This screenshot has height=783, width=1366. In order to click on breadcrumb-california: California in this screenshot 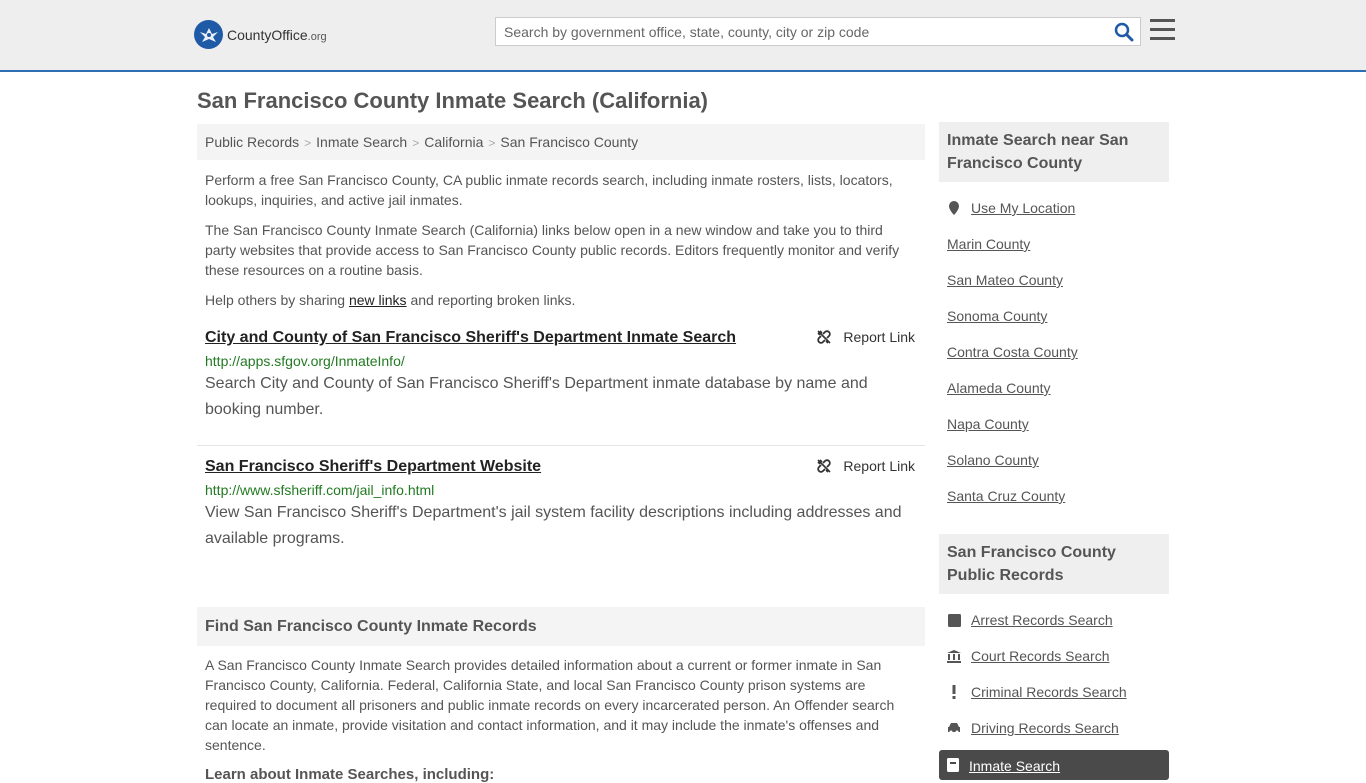, I will do `click(453, 142)`.